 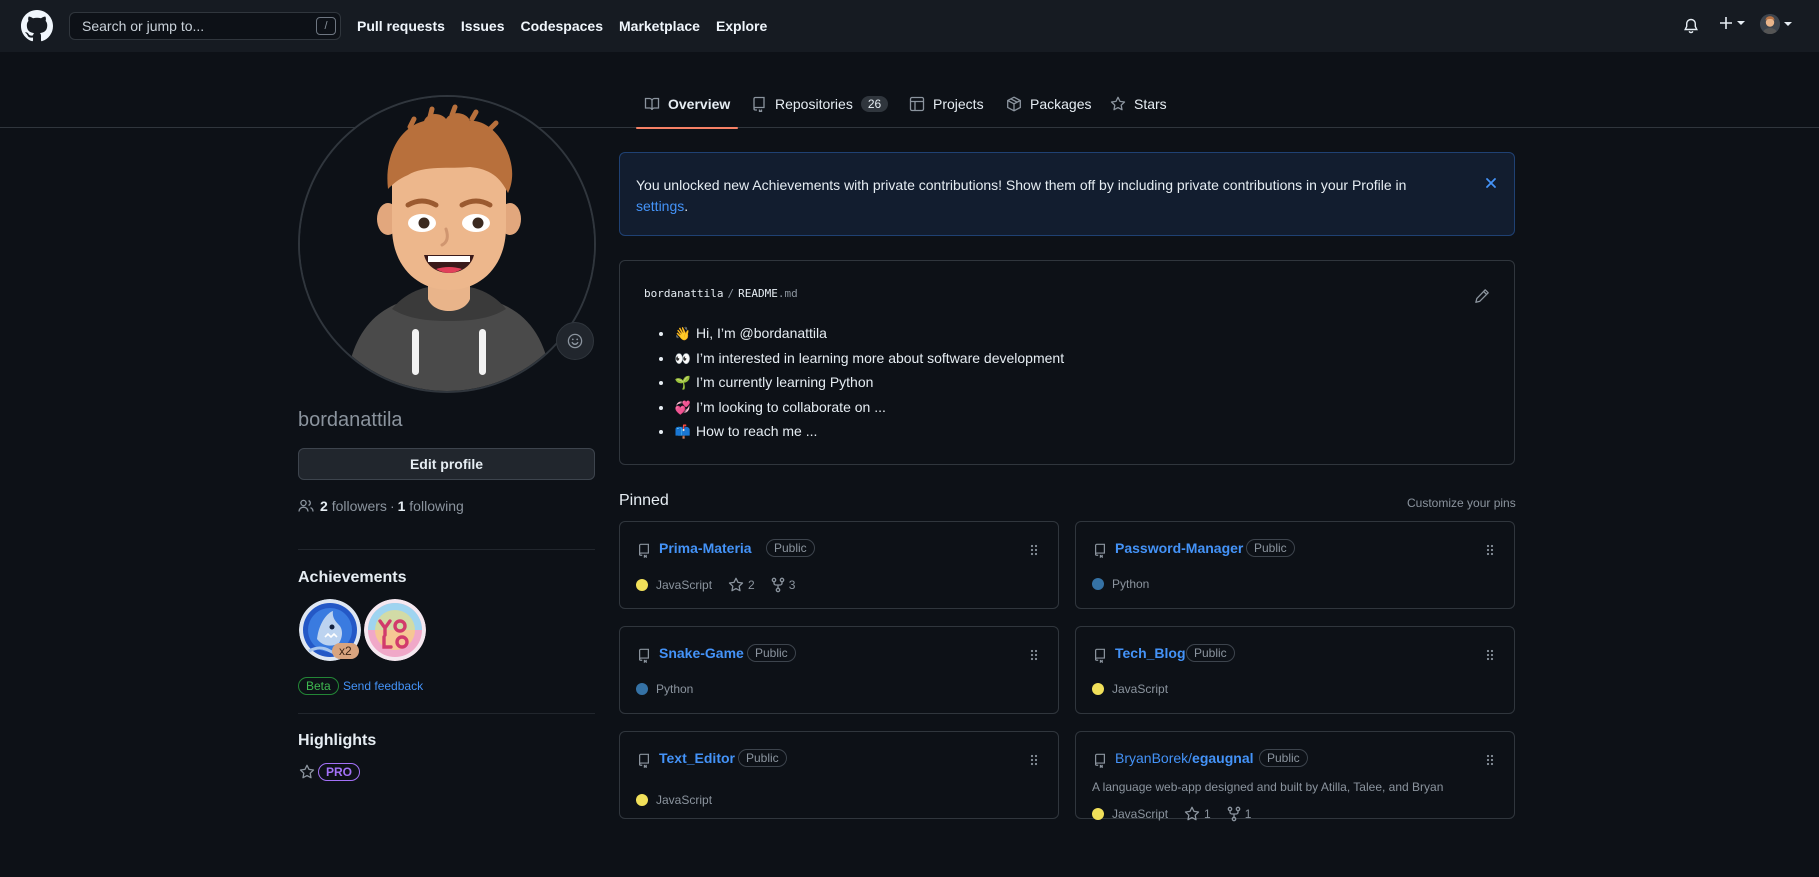 I want to click on create-new-menu, so click(x=1732, y=23).